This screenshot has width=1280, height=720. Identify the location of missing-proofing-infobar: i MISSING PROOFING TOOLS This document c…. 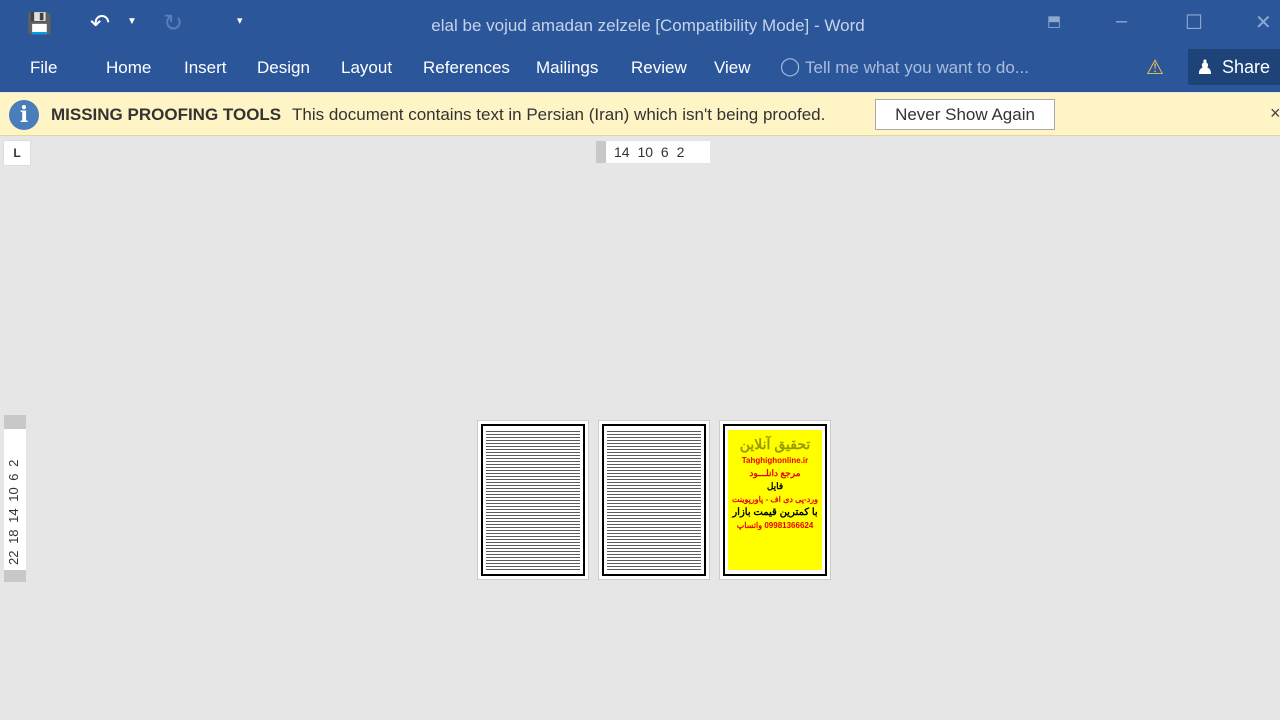
(640, 114).